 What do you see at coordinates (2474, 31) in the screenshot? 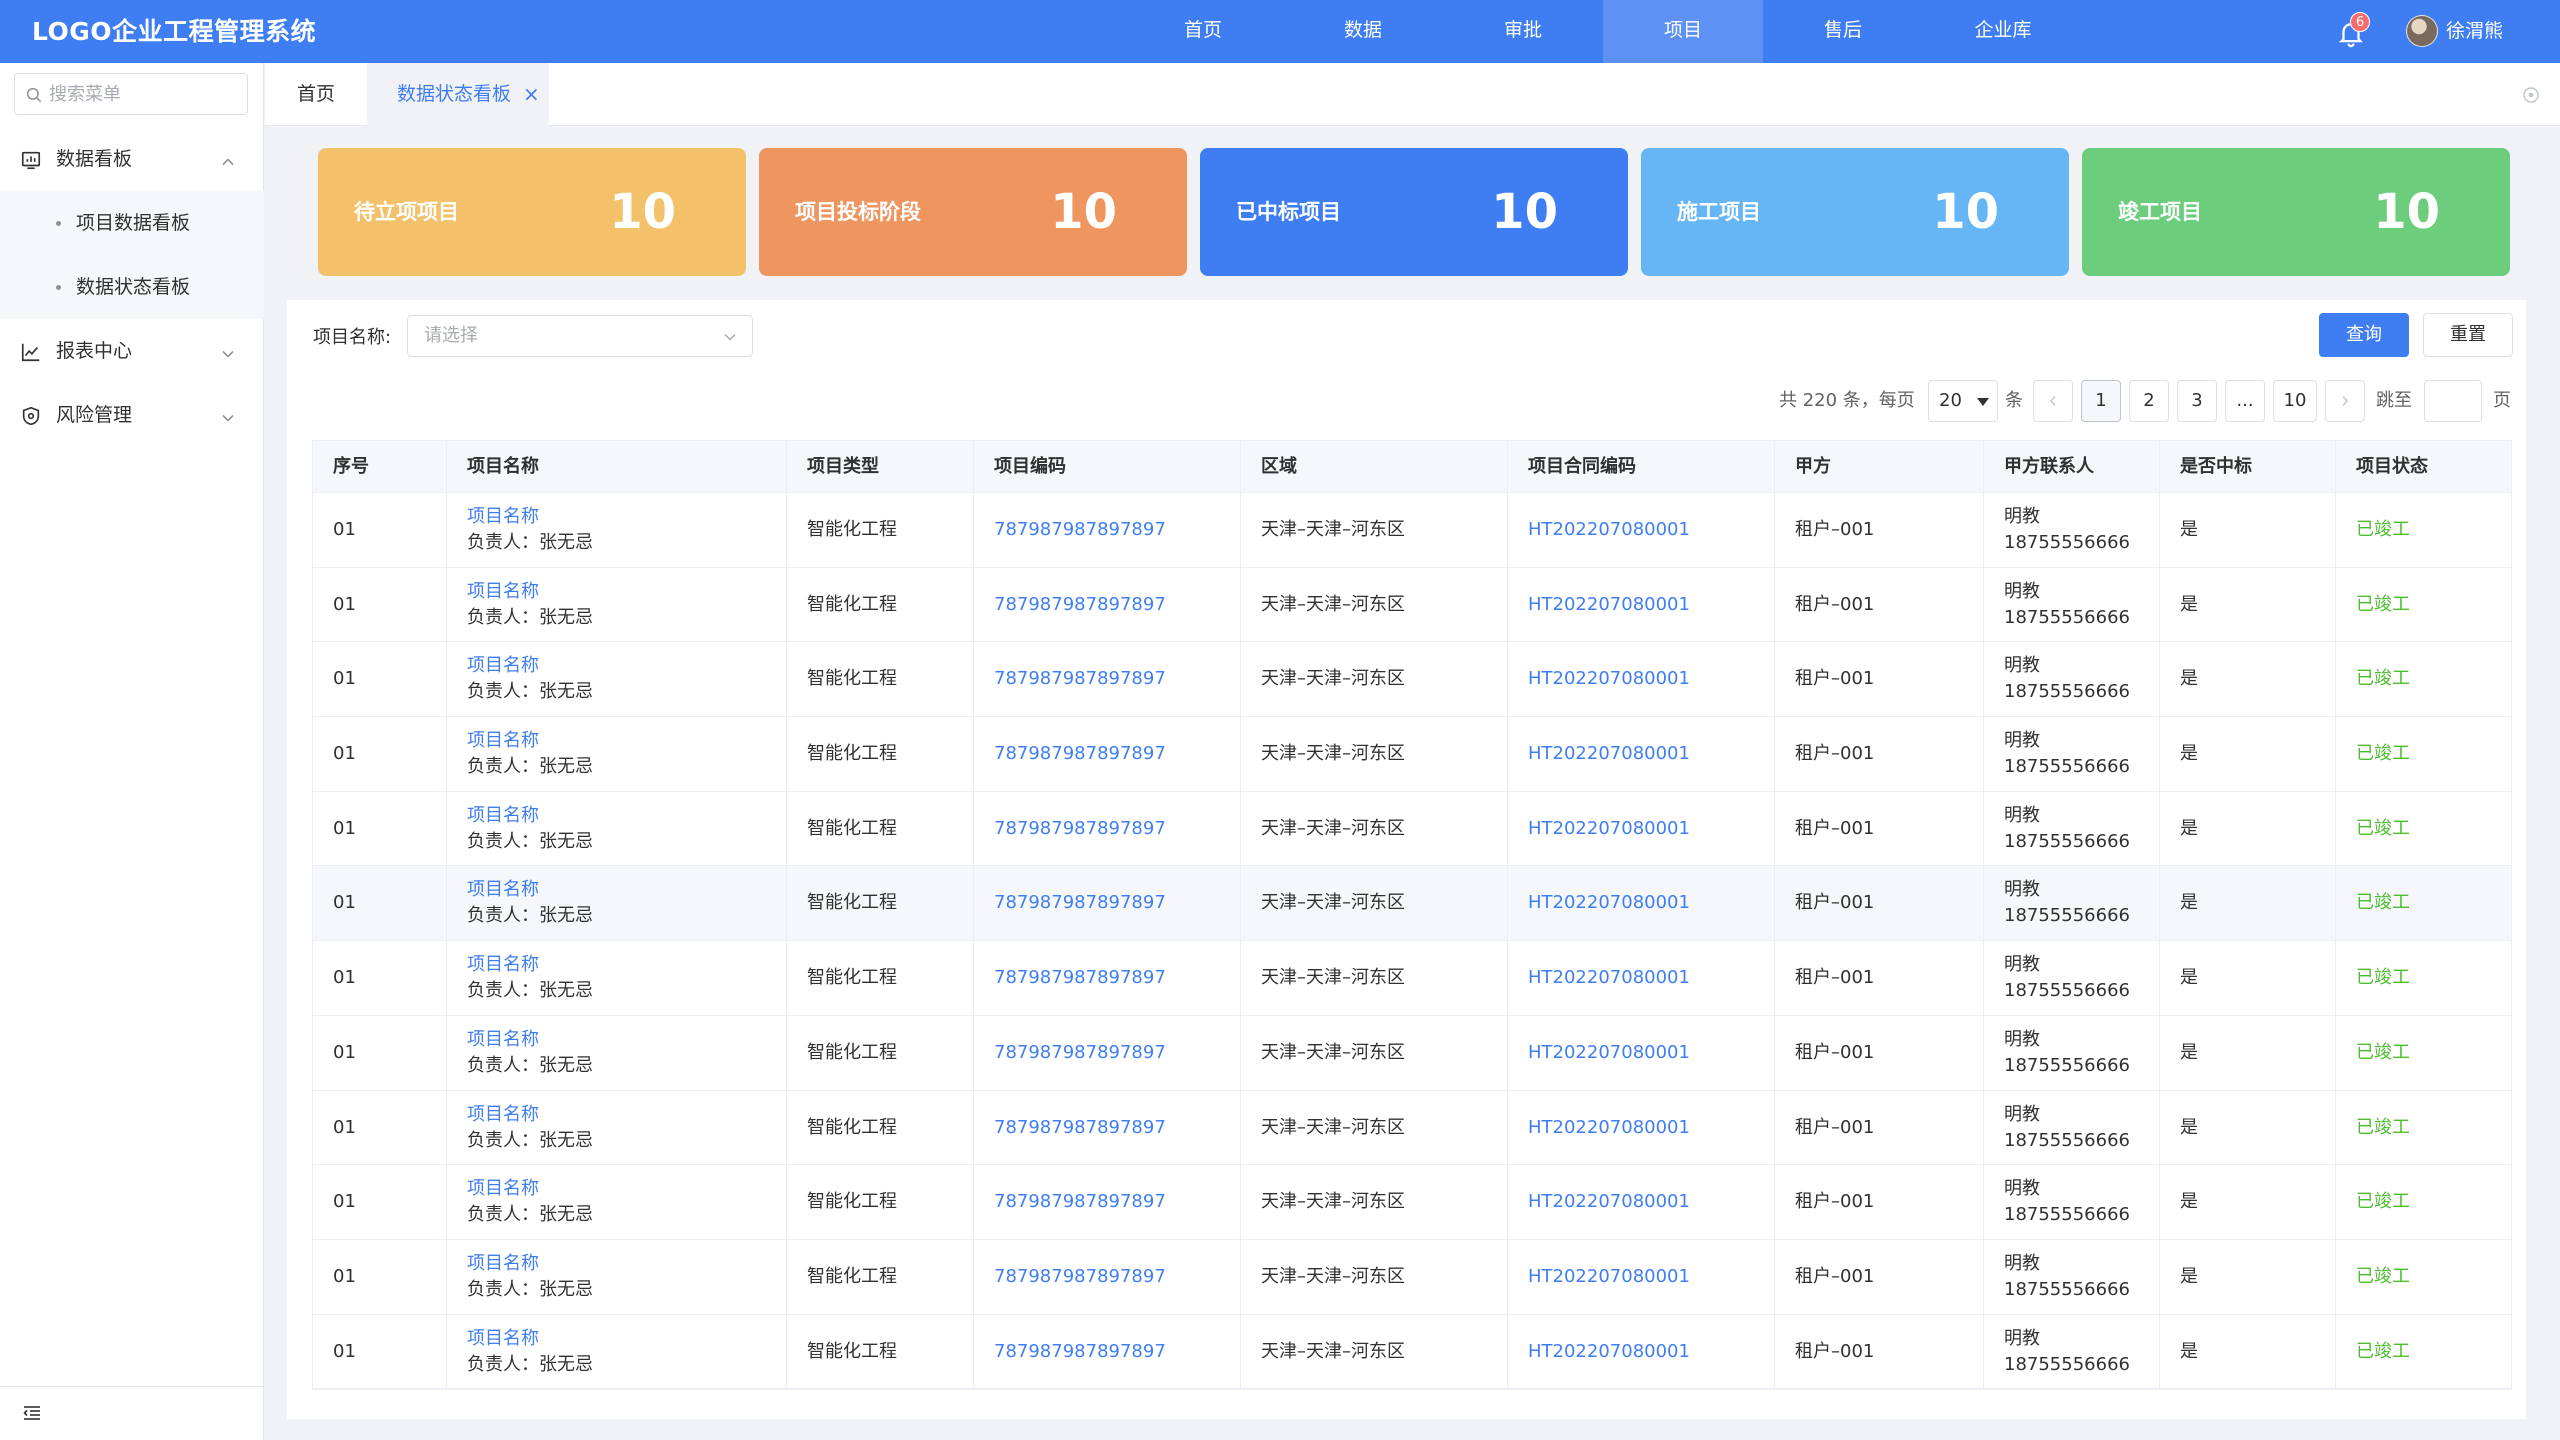
I see `user-name: 徐渭熊` at bounding box center [2474, 31].